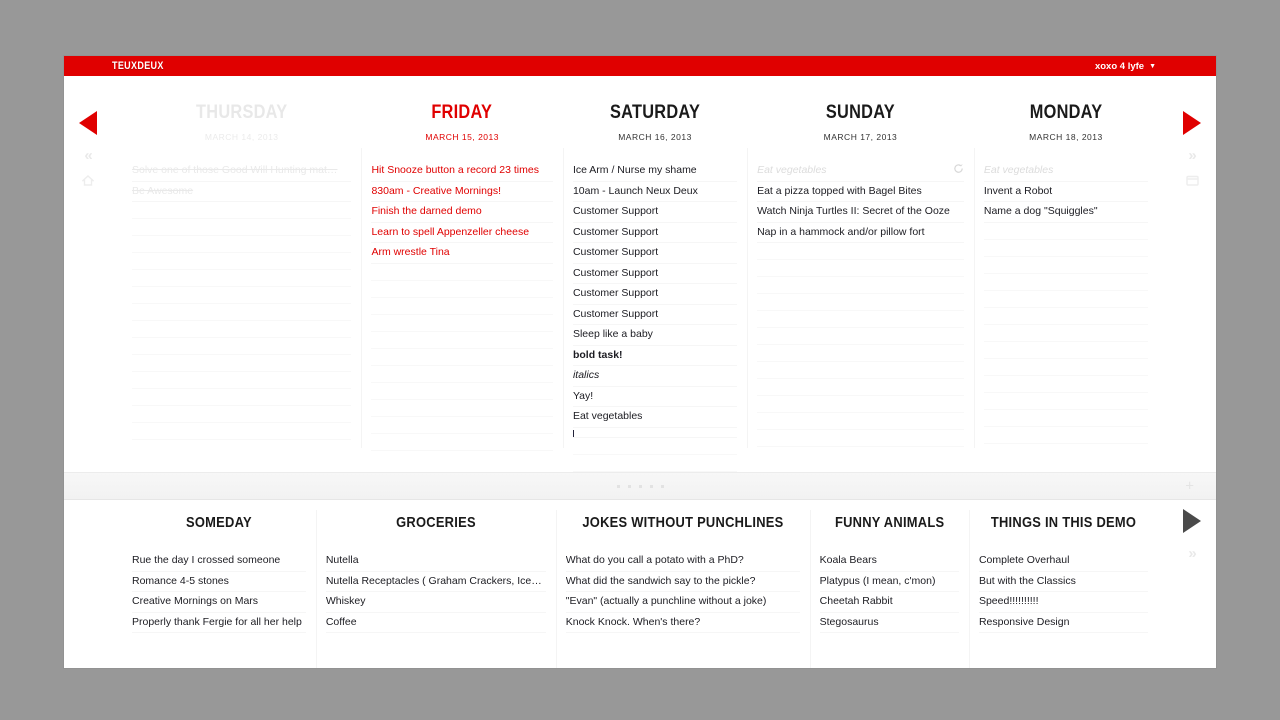 The width and height of the screenshot is (1280, 720). Describe the element at coordinates (462, 192) in the screenshot. I see `task-item: 830am - Creative Mornings!` at that location.